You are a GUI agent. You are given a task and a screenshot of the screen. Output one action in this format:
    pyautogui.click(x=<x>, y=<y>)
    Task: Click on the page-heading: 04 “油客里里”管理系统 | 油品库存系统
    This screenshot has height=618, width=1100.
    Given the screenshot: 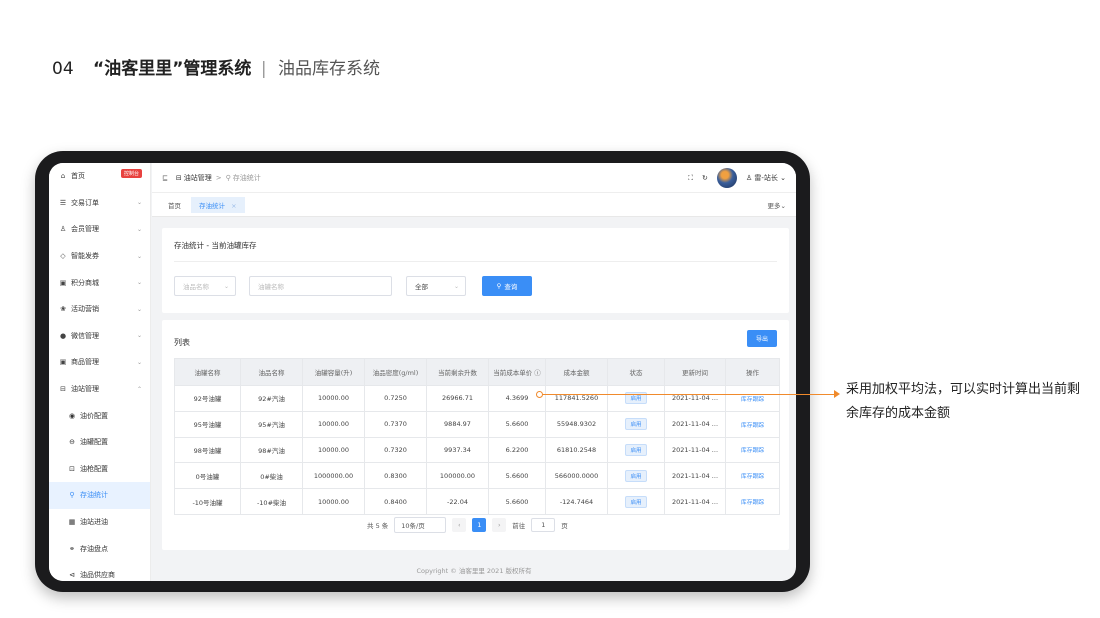 What is the action you would take?
    pyautogui.click(x=216, y=66)
    